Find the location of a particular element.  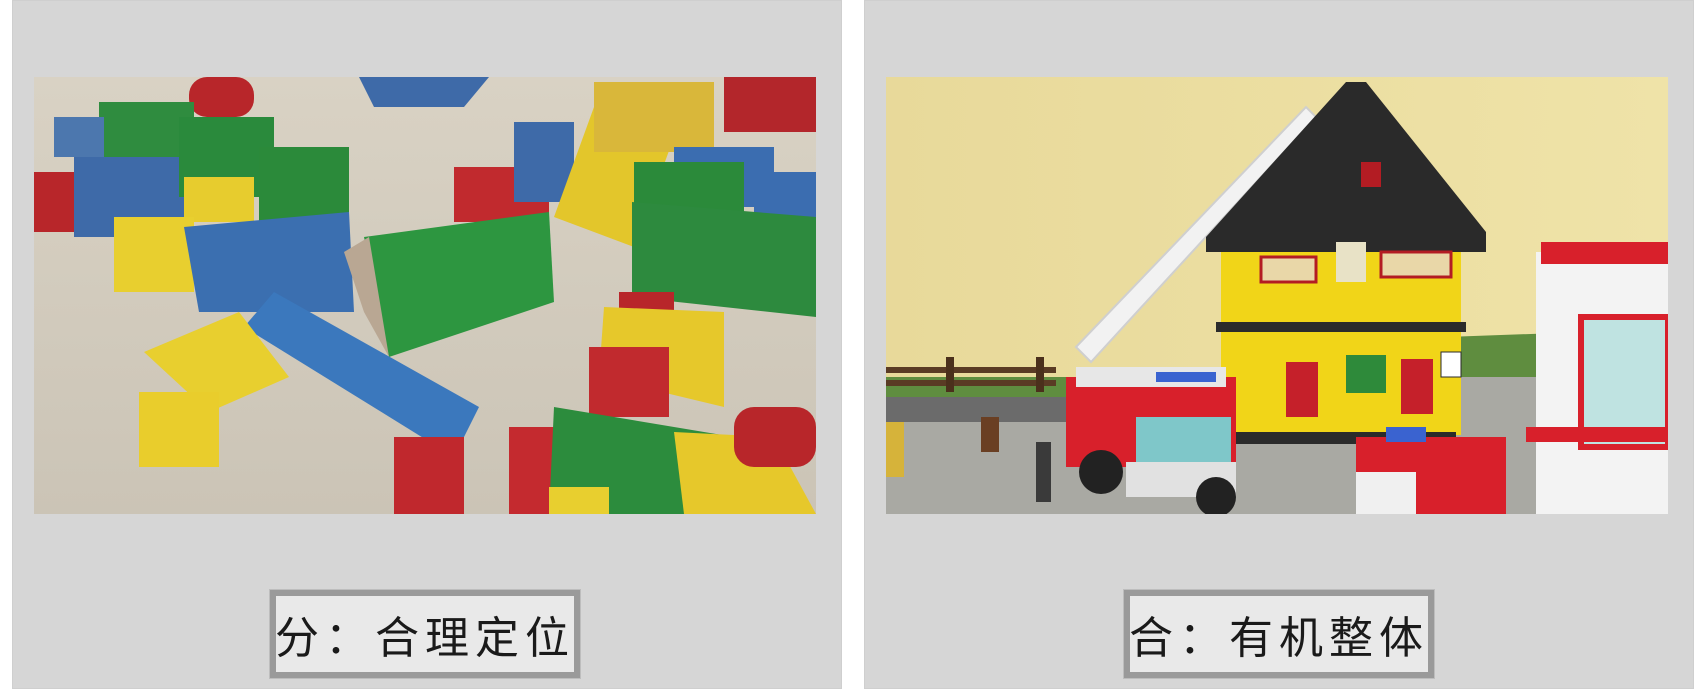

caption-right-box: 合：有机整体 is located at coordinates (1279, 634).